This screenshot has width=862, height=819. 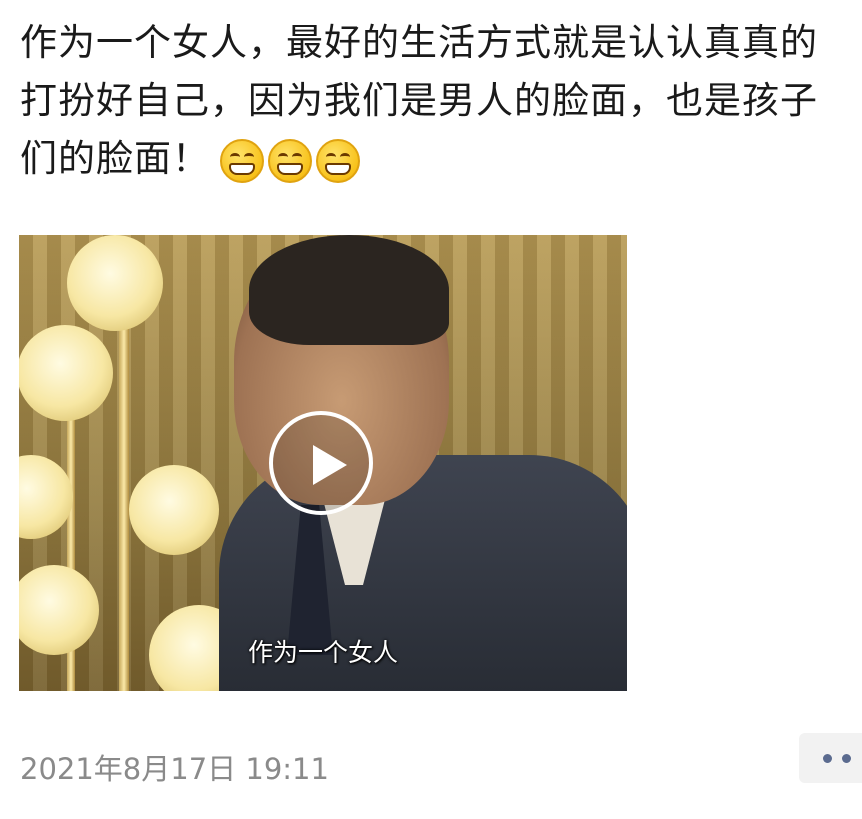 I want to click on play-button, so click(x=321, y=463).